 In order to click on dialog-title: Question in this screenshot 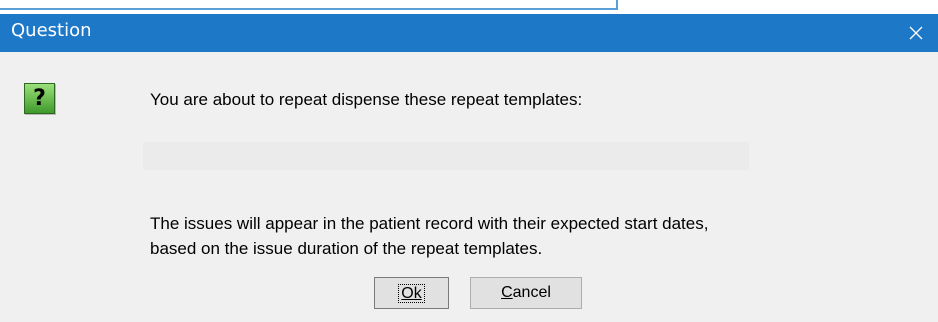, I will do `click(51, 30)`.